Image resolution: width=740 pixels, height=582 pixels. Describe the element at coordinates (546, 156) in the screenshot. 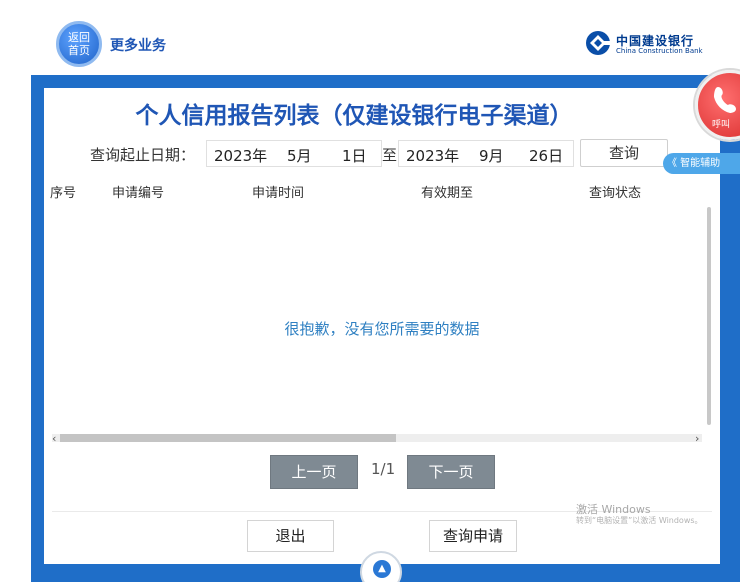

I see `end-day: 26日` at that location.